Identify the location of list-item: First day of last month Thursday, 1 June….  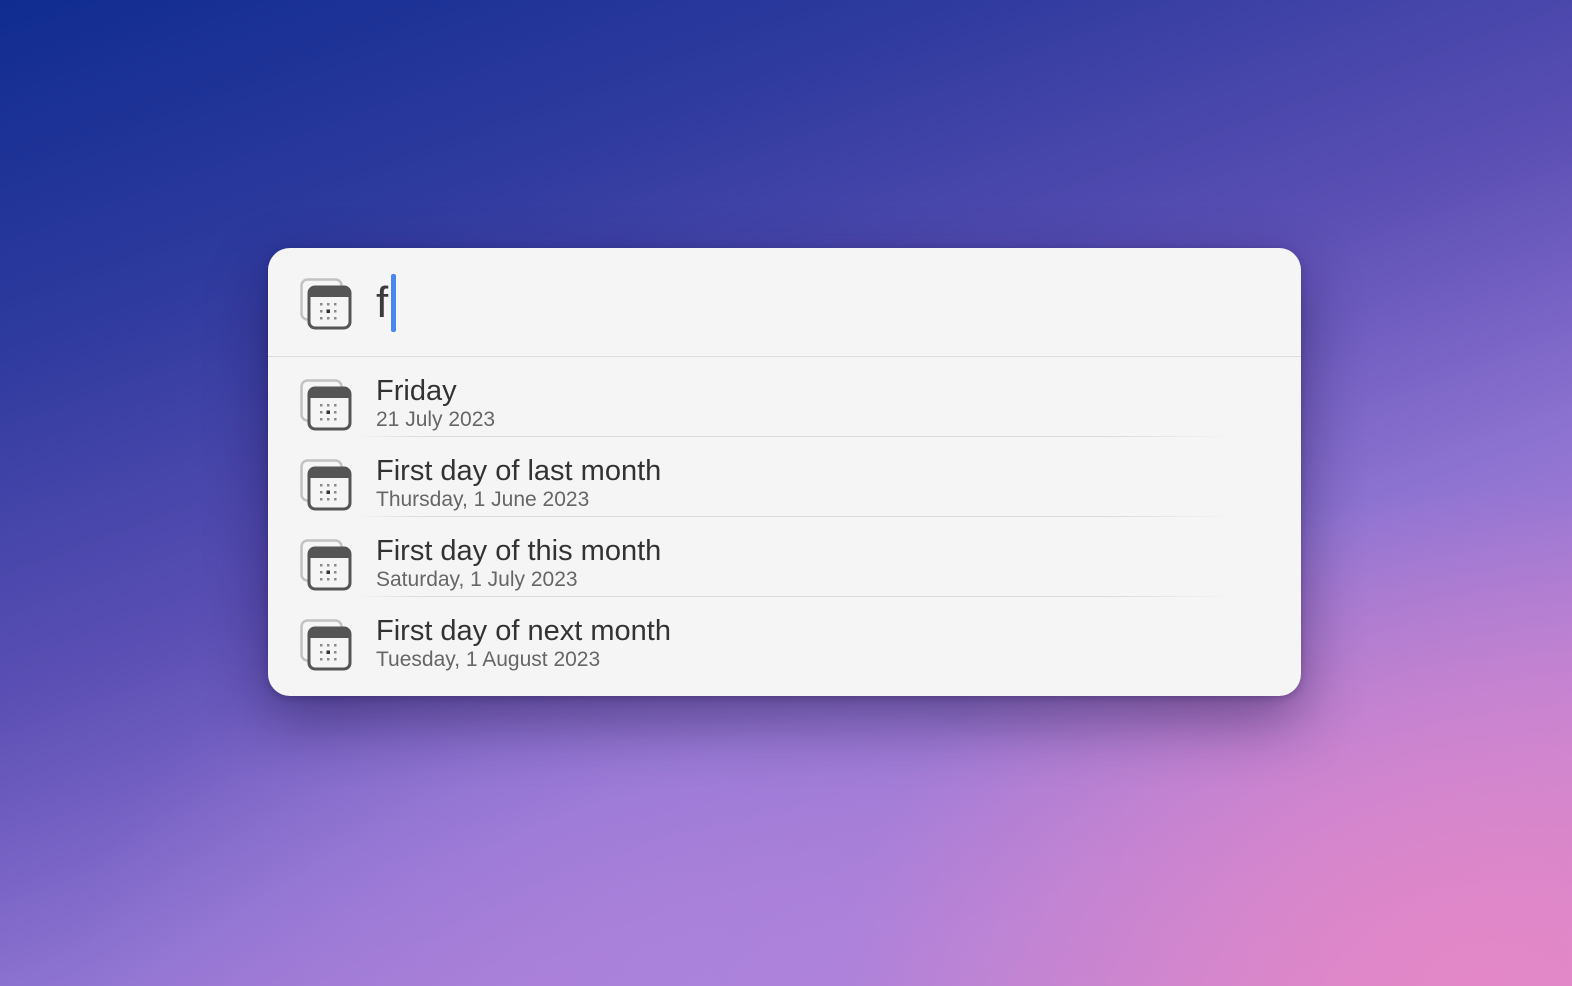
(784, 477).